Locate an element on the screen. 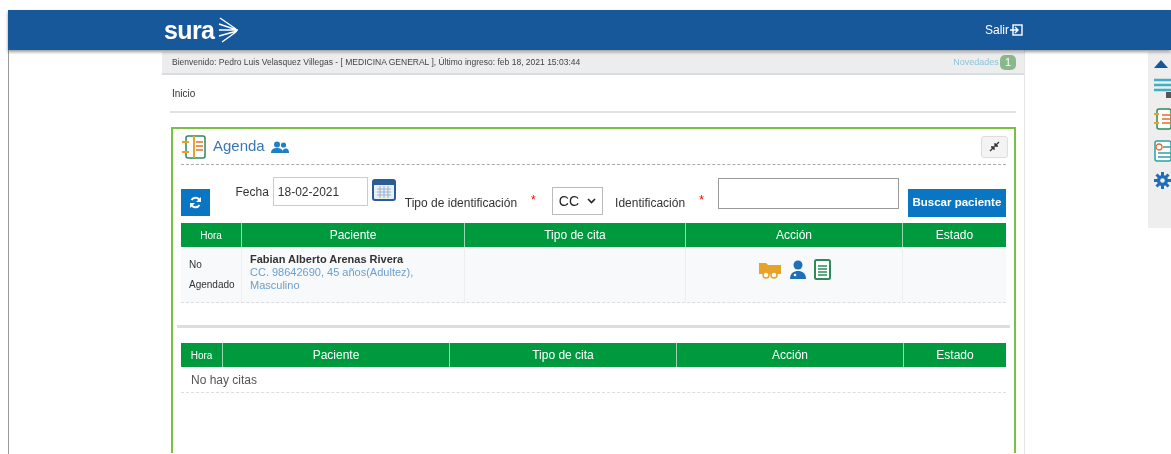 The image size is (1171, 454). caret-icon is located at coordinates (592, 201).